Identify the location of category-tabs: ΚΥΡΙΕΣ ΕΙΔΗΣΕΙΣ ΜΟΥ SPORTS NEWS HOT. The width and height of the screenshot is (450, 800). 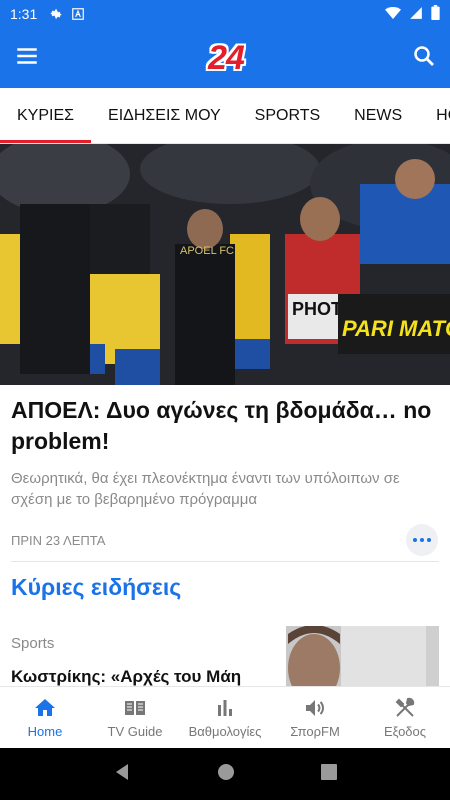
(225, 116).